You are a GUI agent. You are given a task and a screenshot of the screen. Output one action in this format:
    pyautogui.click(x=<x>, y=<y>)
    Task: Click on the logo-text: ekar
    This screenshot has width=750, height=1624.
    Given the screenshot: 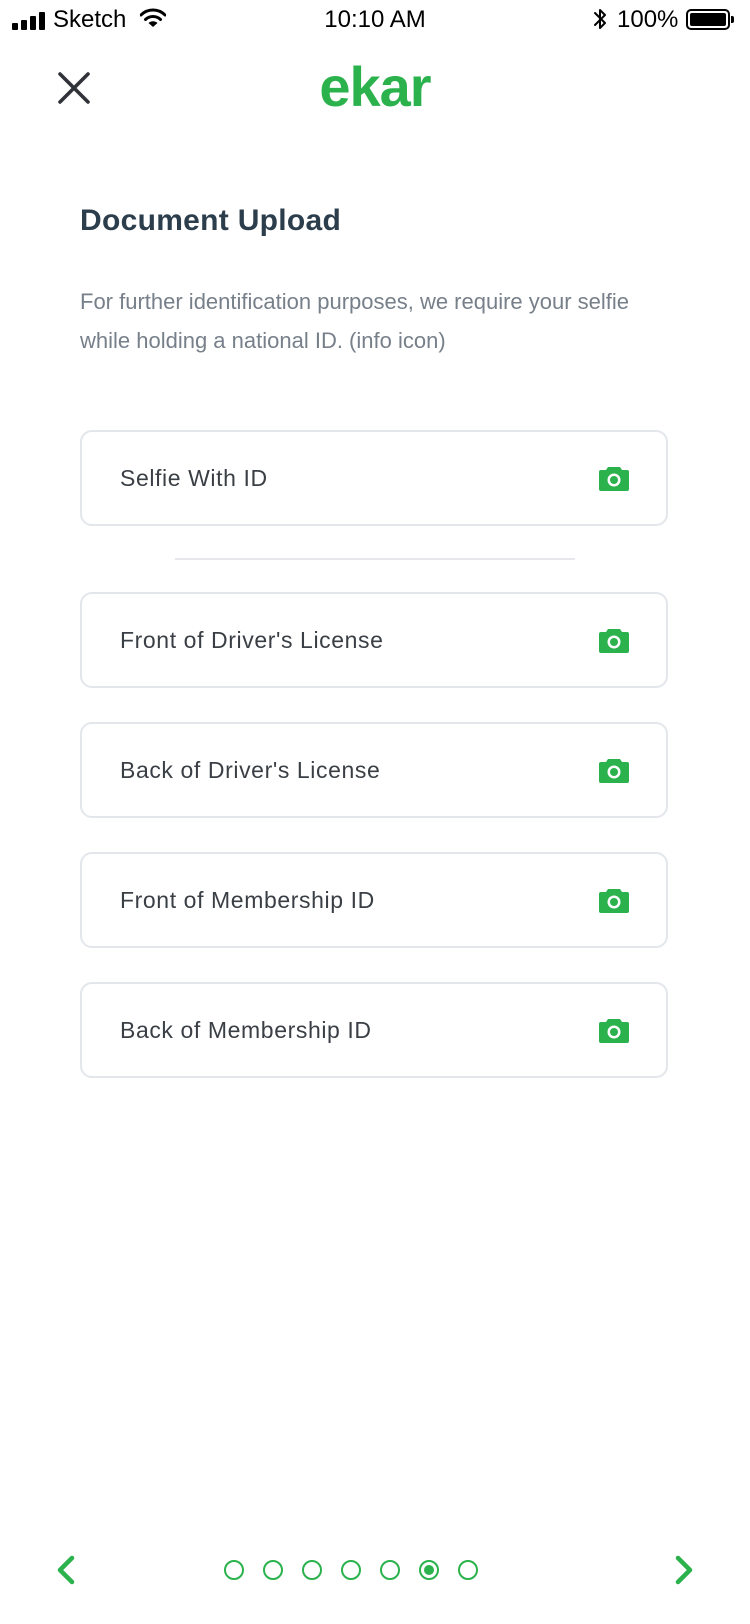 What is the action you would take?
    pyautogui.click(x=374, y=88)
    